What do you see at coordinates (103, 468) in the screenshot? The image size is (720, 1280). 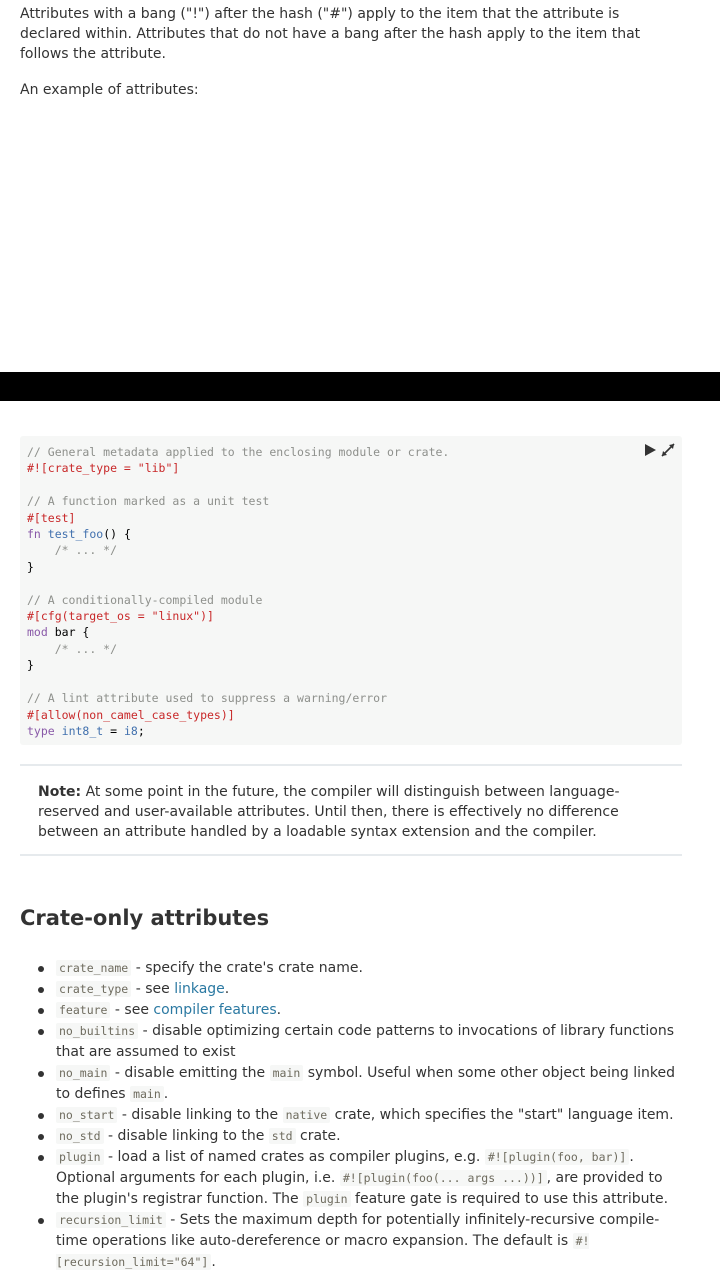 I see `code-attribute: #![crate_type = "lib"]` at bounding box center [103, 468].